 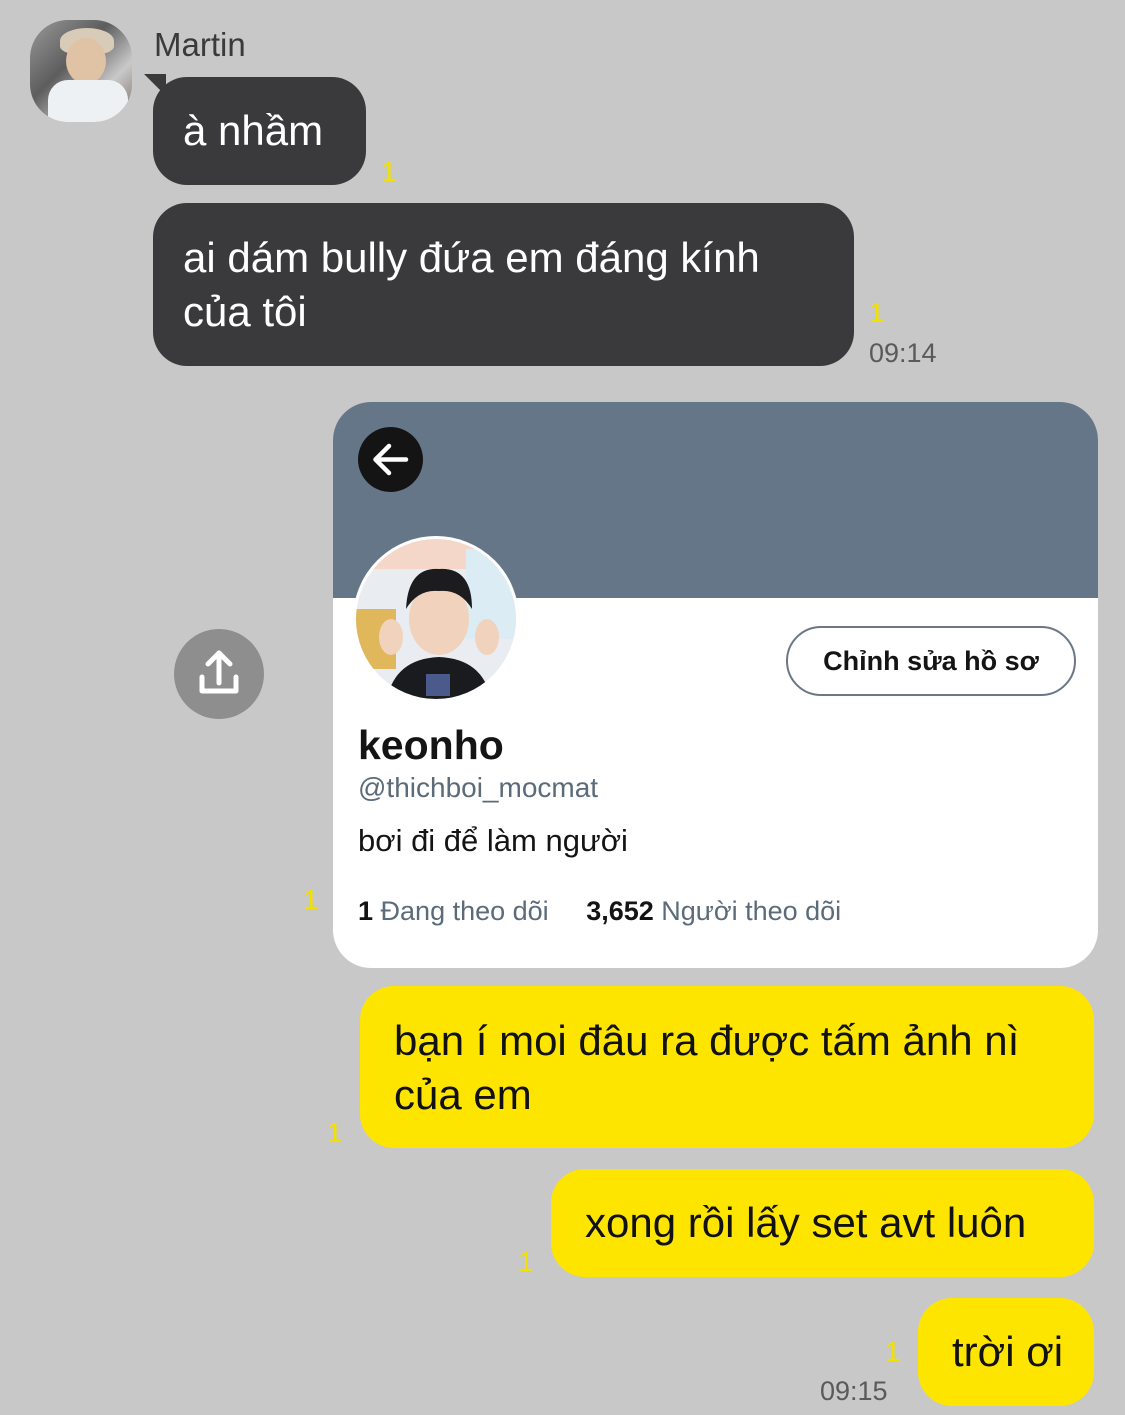 What do you see at coordinates (436, 619) in the screenshot?
I see `profile-avatar` at bounding box center [436, 619].